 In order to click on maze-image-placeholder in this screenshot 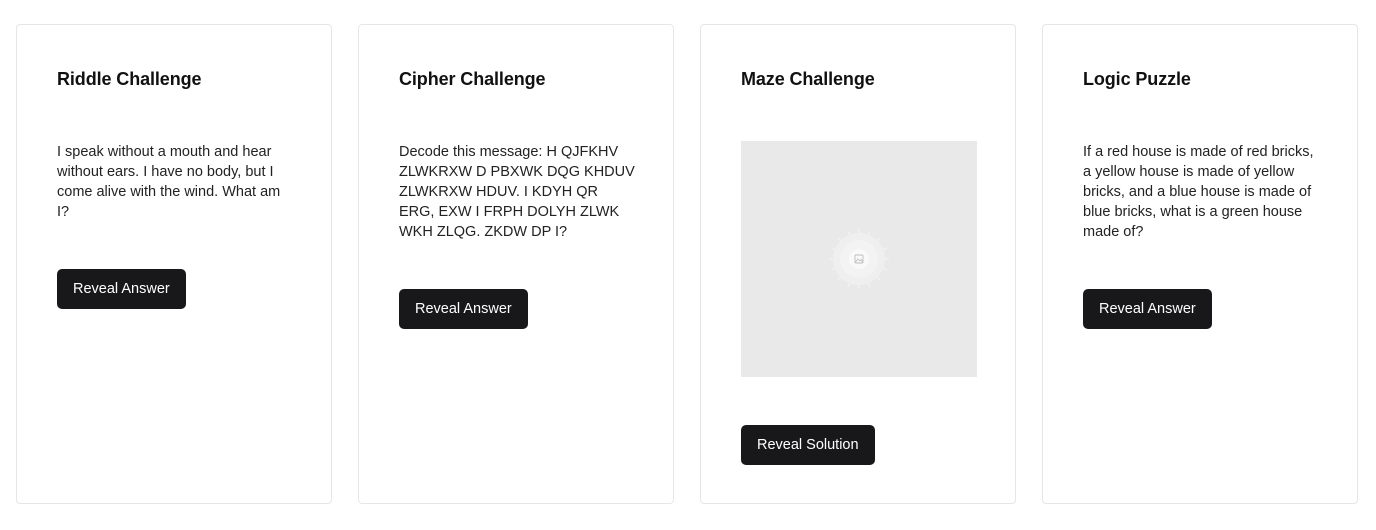, I will do `click(859, 259)`.